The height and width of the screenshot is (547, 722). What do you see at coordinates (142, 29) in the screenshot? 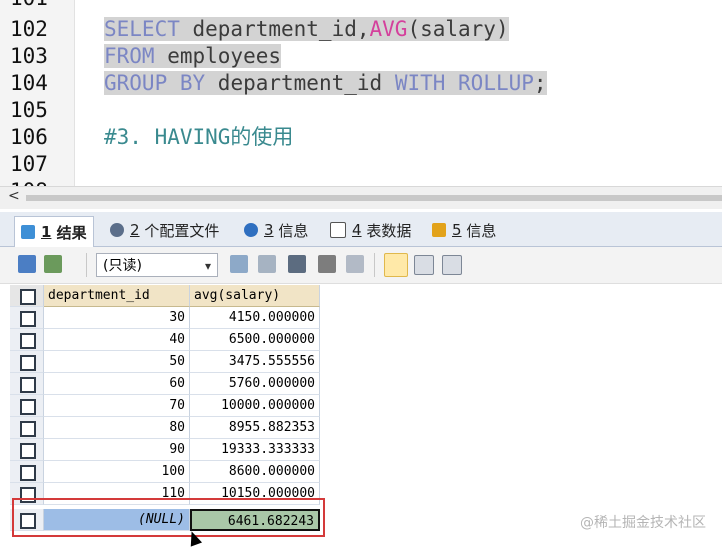
I see `keyword: SELECT` at bounding box center [142, 29].